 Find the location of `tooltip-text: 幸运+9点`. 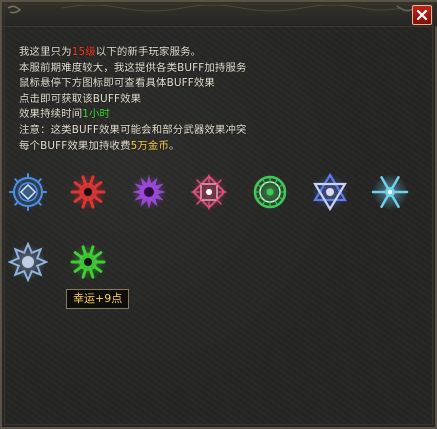

tooltip-text: 幸运+9点 is located at coordinates (98, 298).